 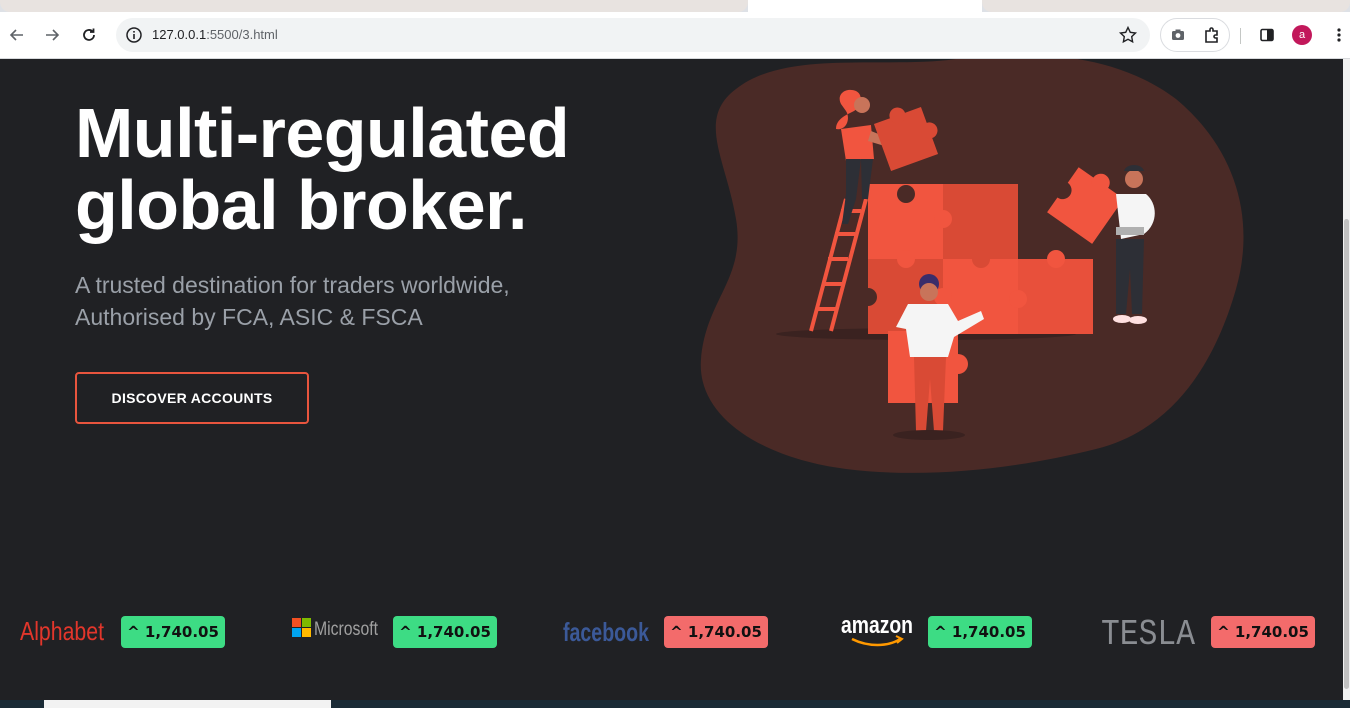 I want to click on facebook-logo: facebook, so click(x=607, y=631).